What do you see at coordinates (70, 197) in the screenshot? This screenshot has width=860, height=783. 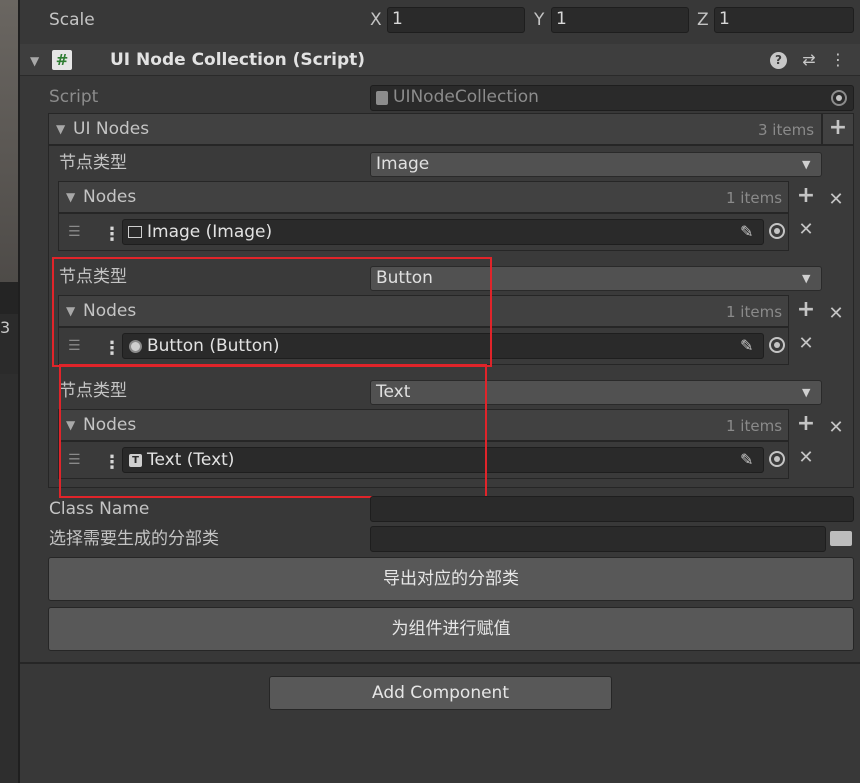 I see `entry-1-nodes-foldout-icon: ▼` at bounding box center [70, 197].